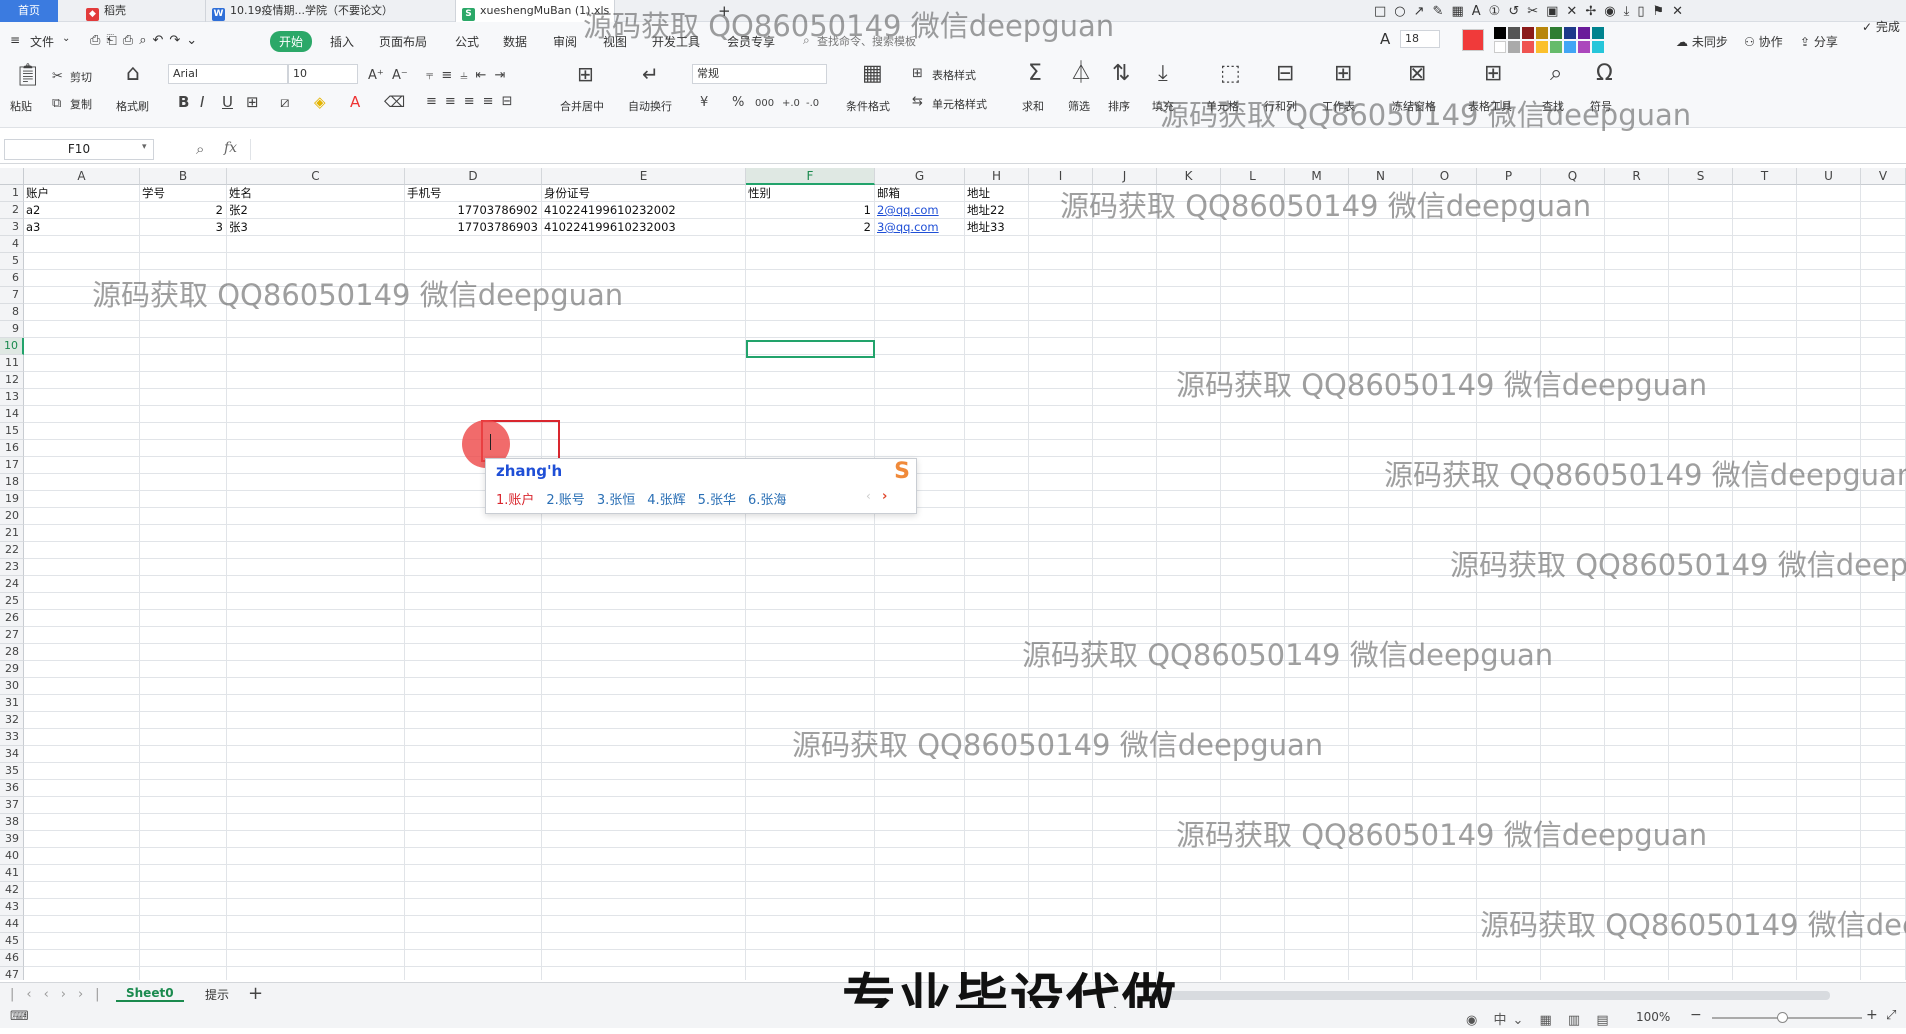 This screenshot has width=1906, height=1034. I want to click on horizontal-scrollbar, so click(1490, 995).